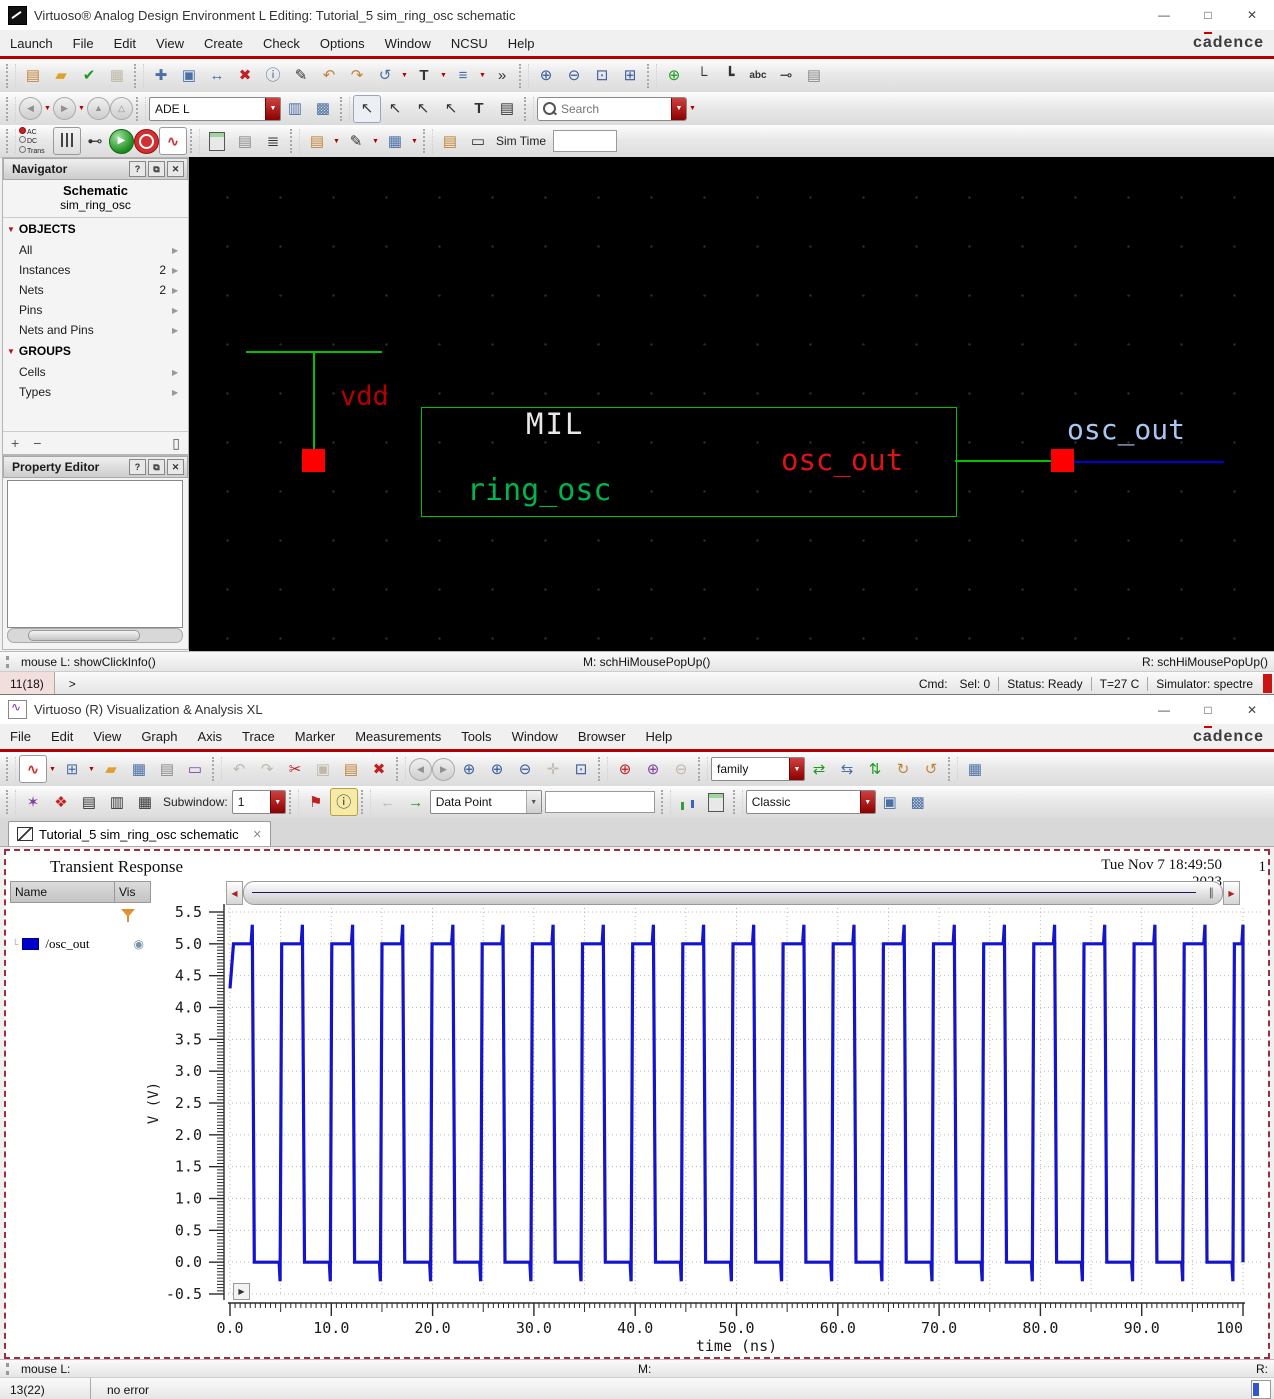 The image size is (1274, 1399). What do you see at coordinates (98, 108) in the screenshot?
I see `nav-up-icon: ▲` at bounding box center [98, 108].